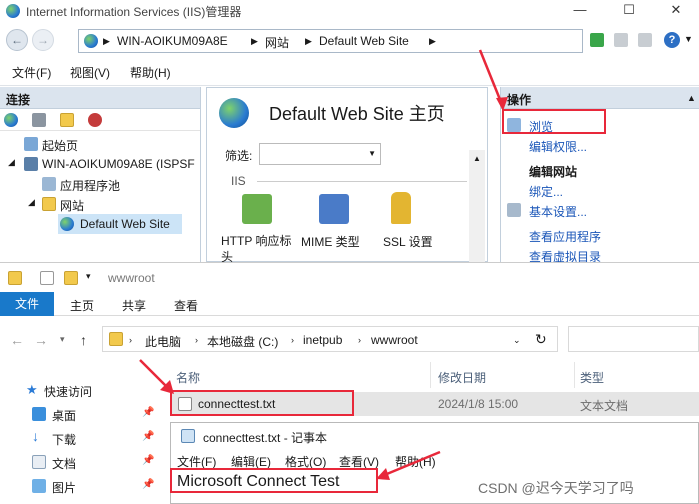 This screenshot has height=504, width=699. Describe the element at coordinates (556, 488) in the screenshot. I see `watermark: CSDN @迟今天学习了吗` at that location.